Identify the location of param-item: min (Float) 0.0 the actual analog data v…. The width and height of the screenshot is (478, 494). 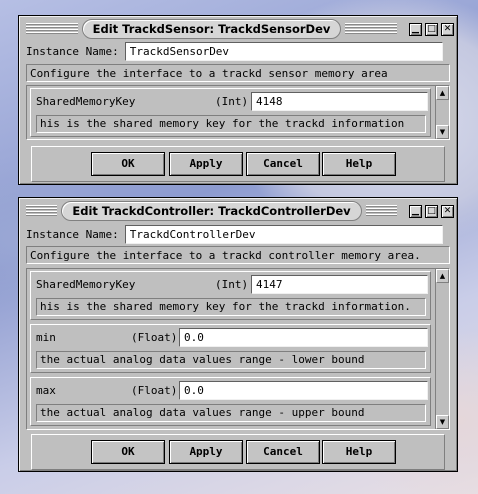
(230, 348).